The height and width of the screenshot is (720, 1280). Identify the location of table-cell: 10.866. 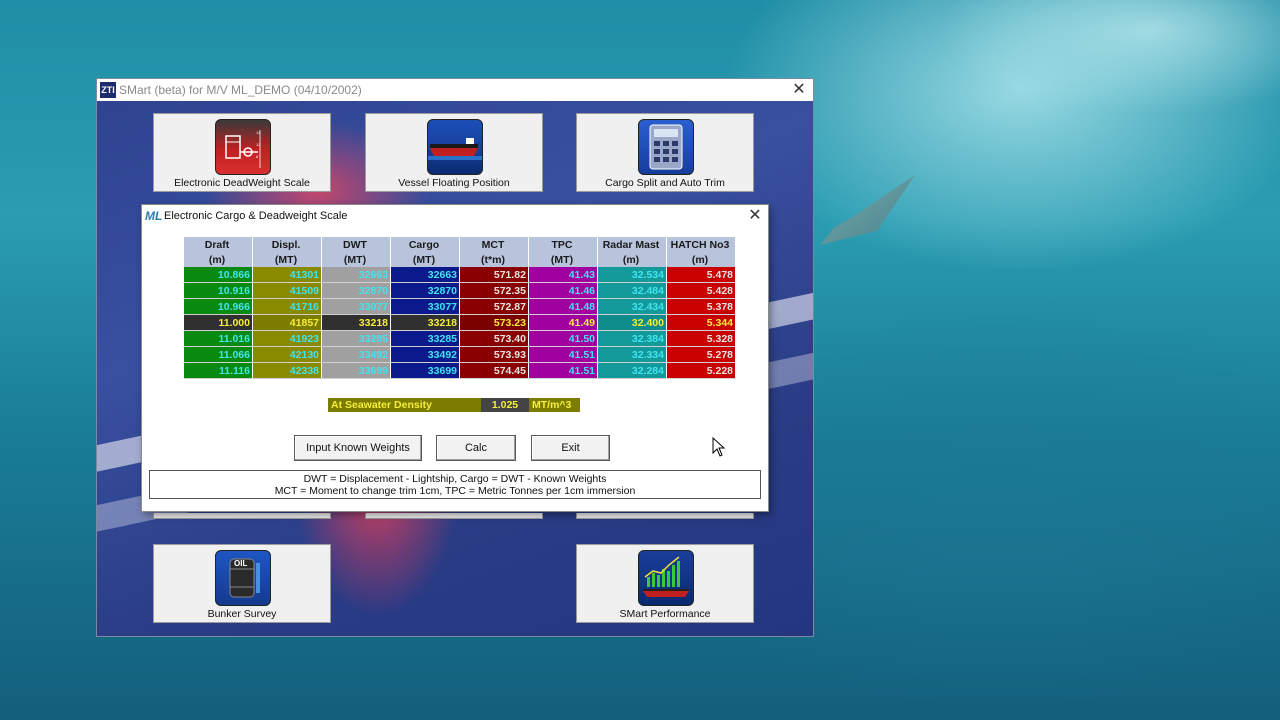
(218, 275).